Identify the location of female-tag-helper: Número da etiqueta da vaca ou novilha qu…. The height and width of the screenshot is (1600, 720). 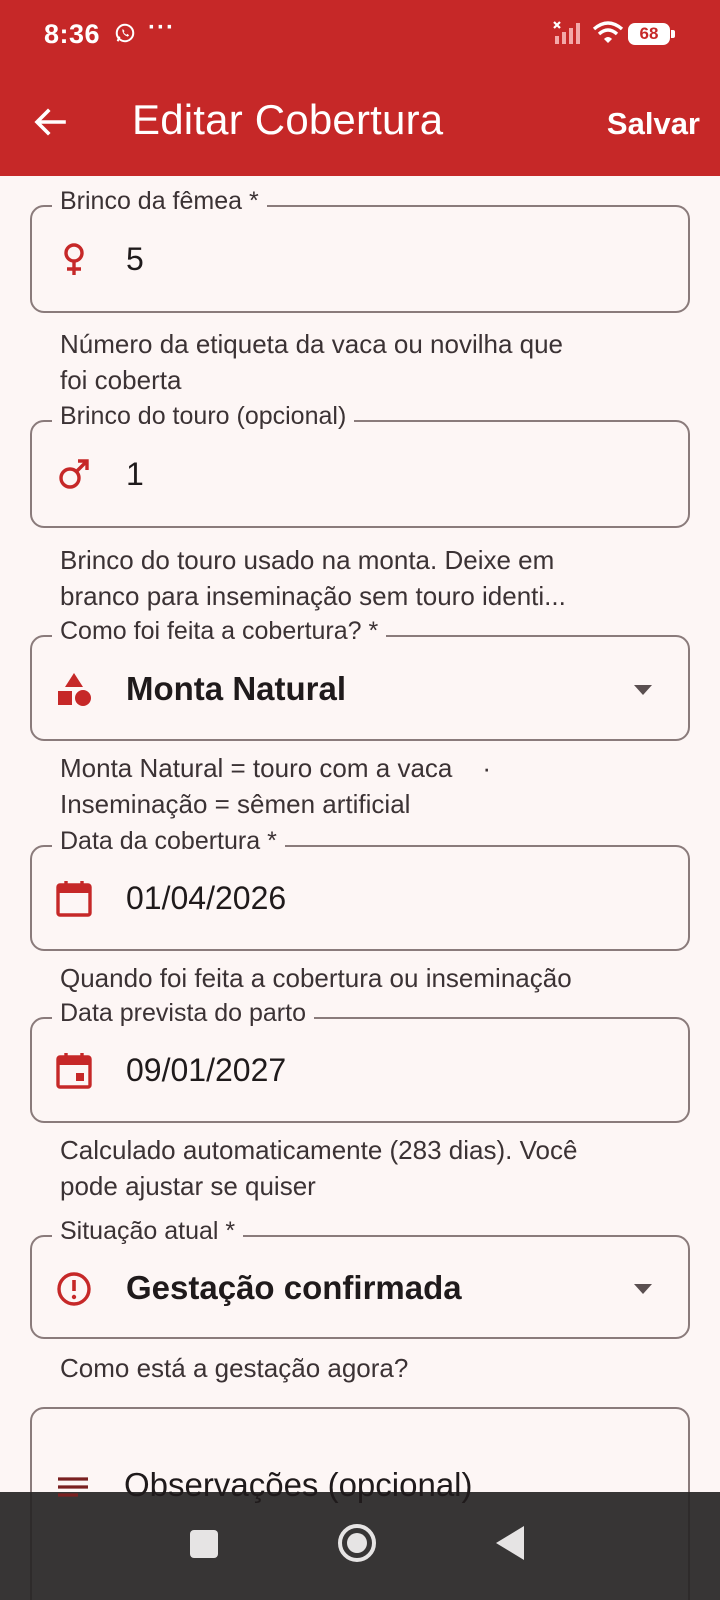
(312, 362).